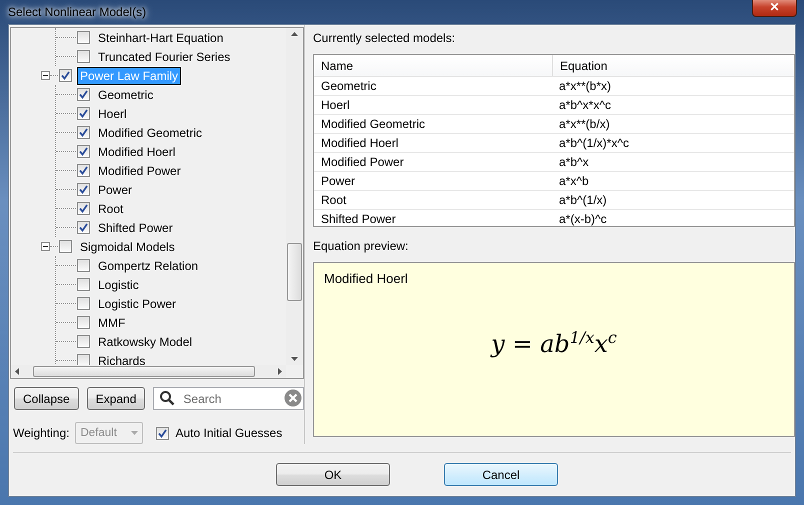 The image size is (804, 505). I want to click on scroll-down-icon, so click(294, 359).